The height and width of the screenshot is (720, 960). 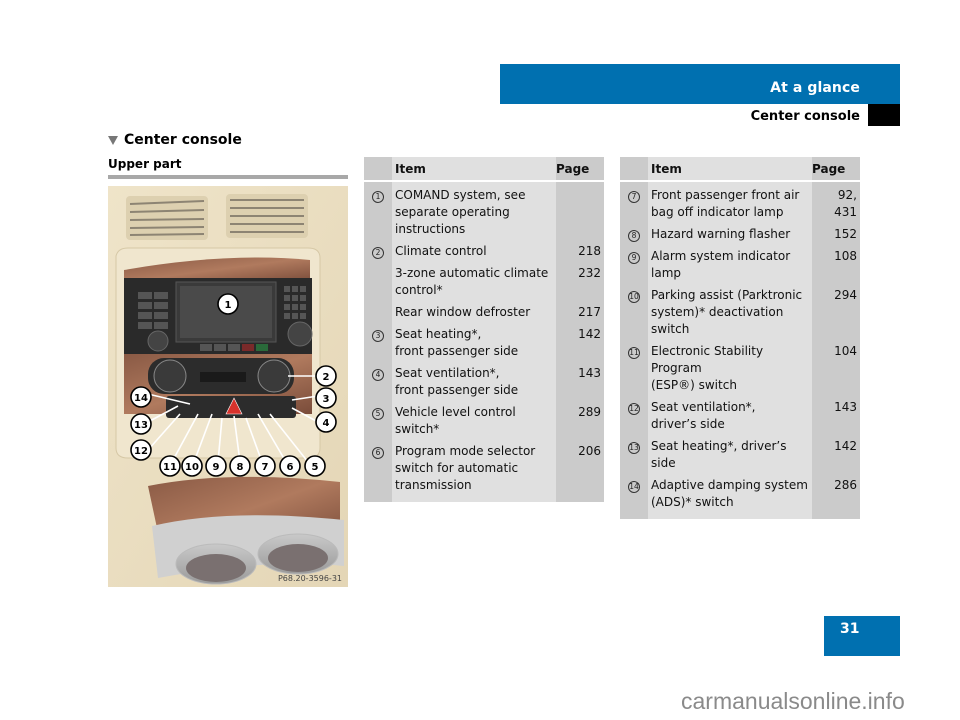 What do you see at coordinates (141, 425) in the screenshot?
I see `svg-text: 13` at bounding box center [141, 425].